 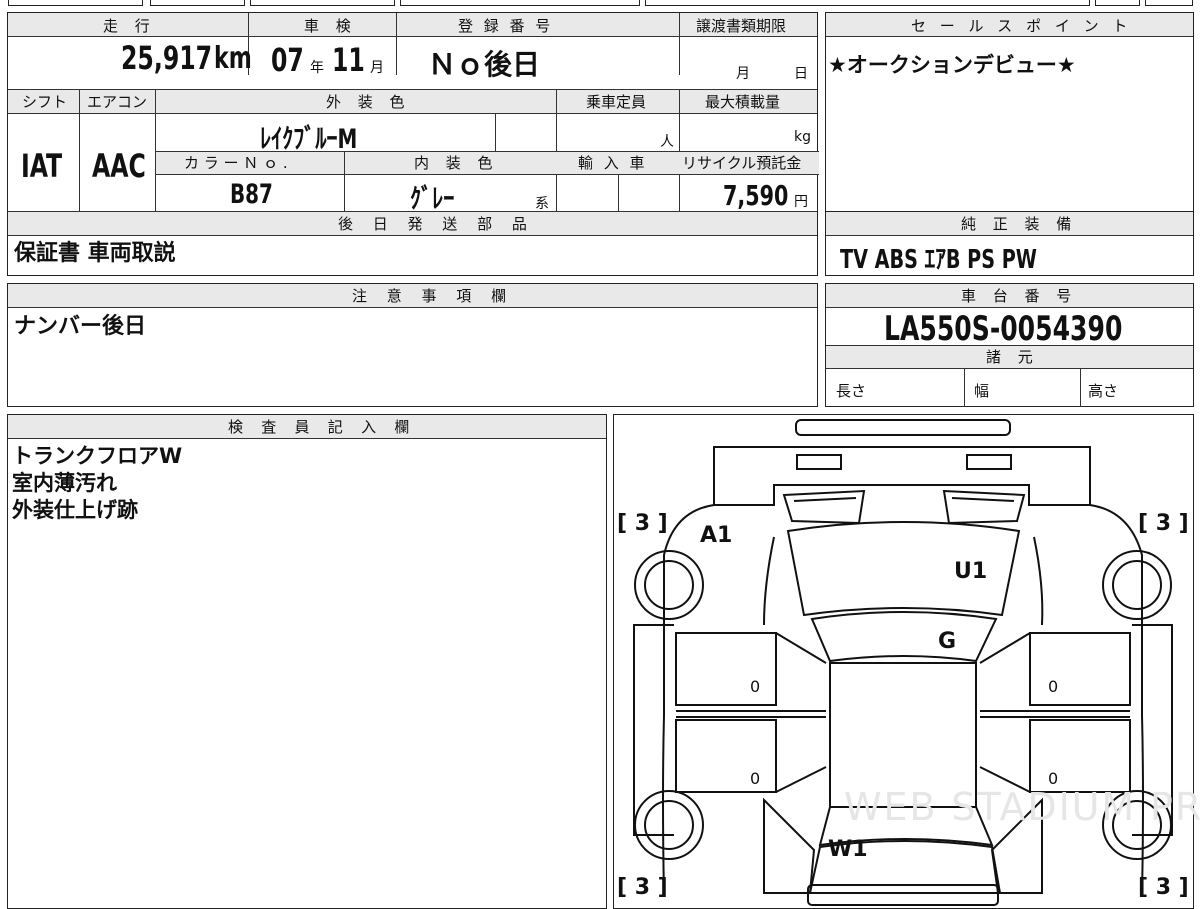 What do you see at coordinates (1021, 26) in the screenshot?
I see `sales-points-header: セ ー ル ス ポ イ ン ト` at bounding box center [1021, 26].